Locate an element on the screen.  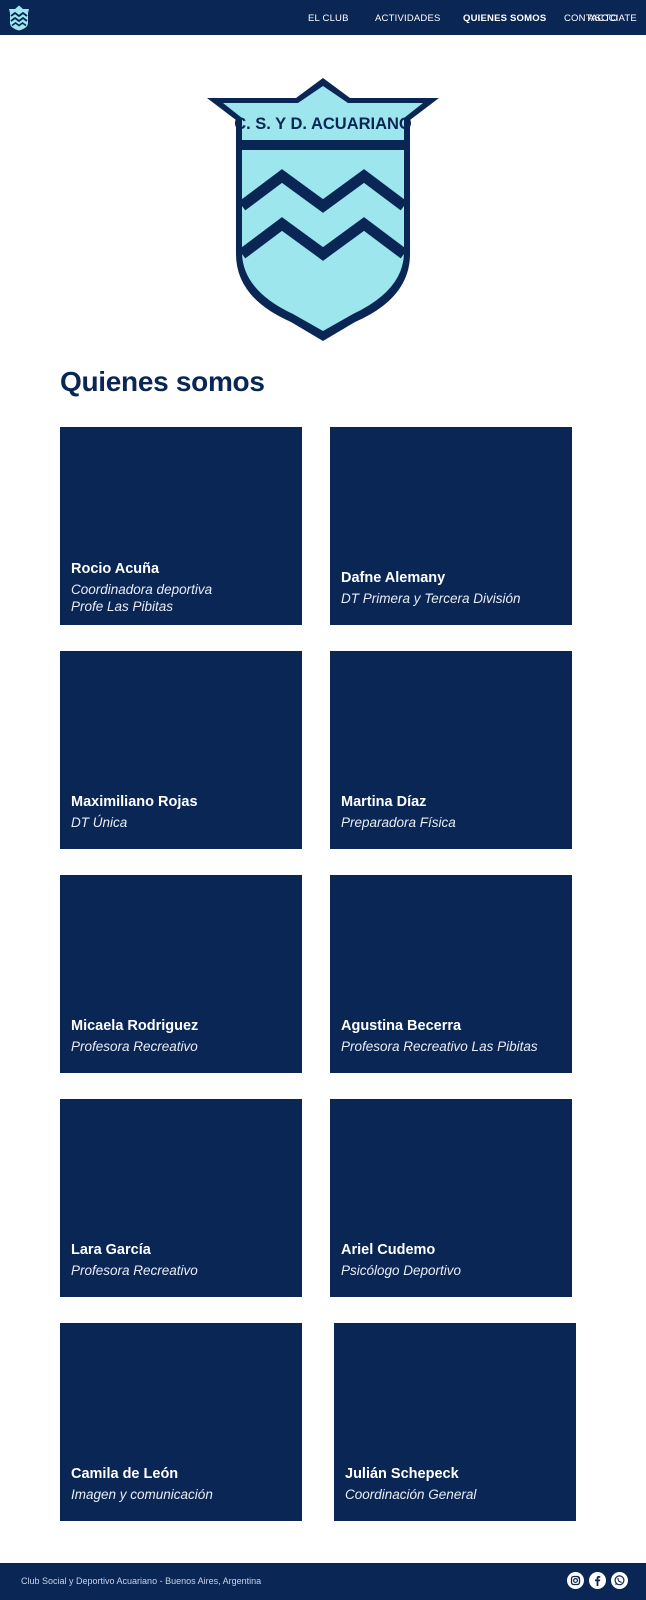
member-name: Agustina Becerra is located at coordinates (401, 1026).